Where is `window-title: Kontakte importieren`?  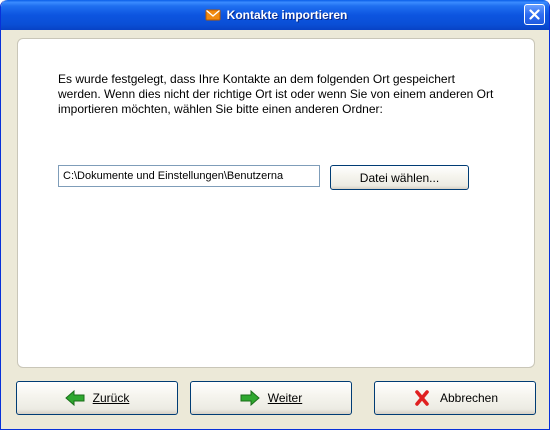
window-title: Kontakte importieren is located at coordinates (287, 15).